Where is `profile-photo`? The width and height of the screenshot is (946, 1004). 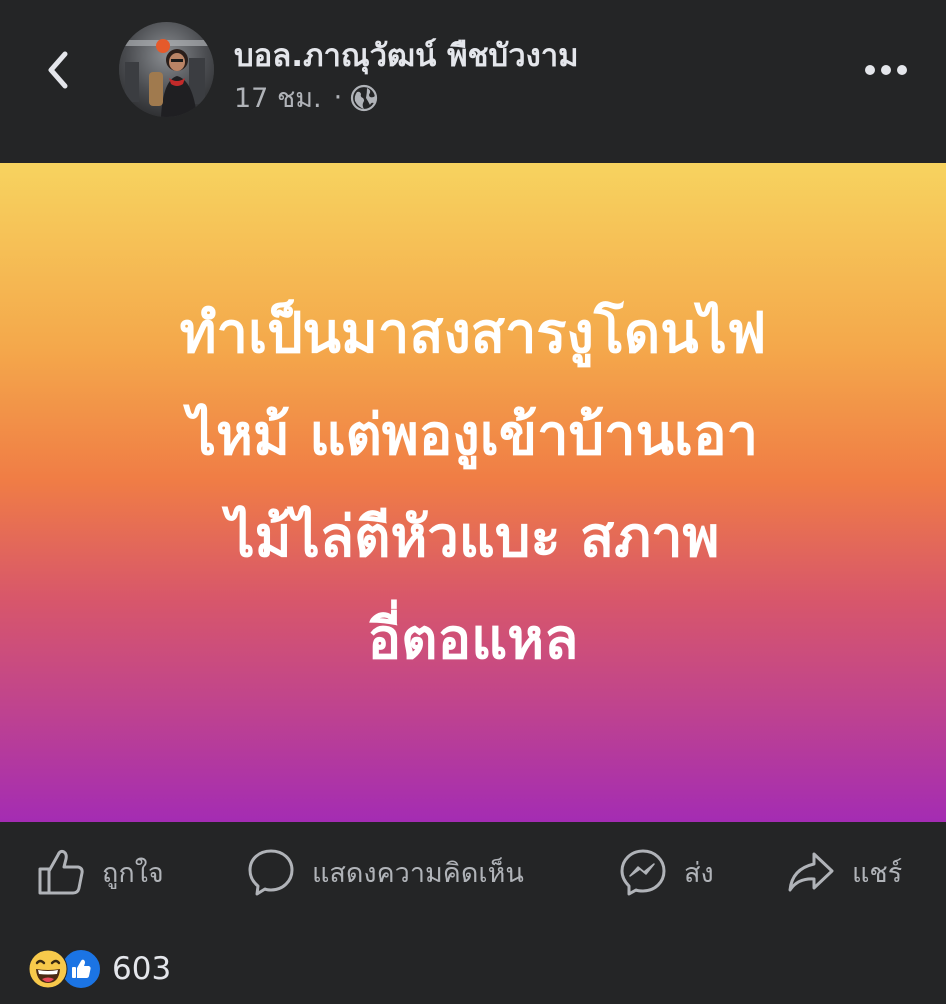
profile-photo is located at coordinates (166, 69).